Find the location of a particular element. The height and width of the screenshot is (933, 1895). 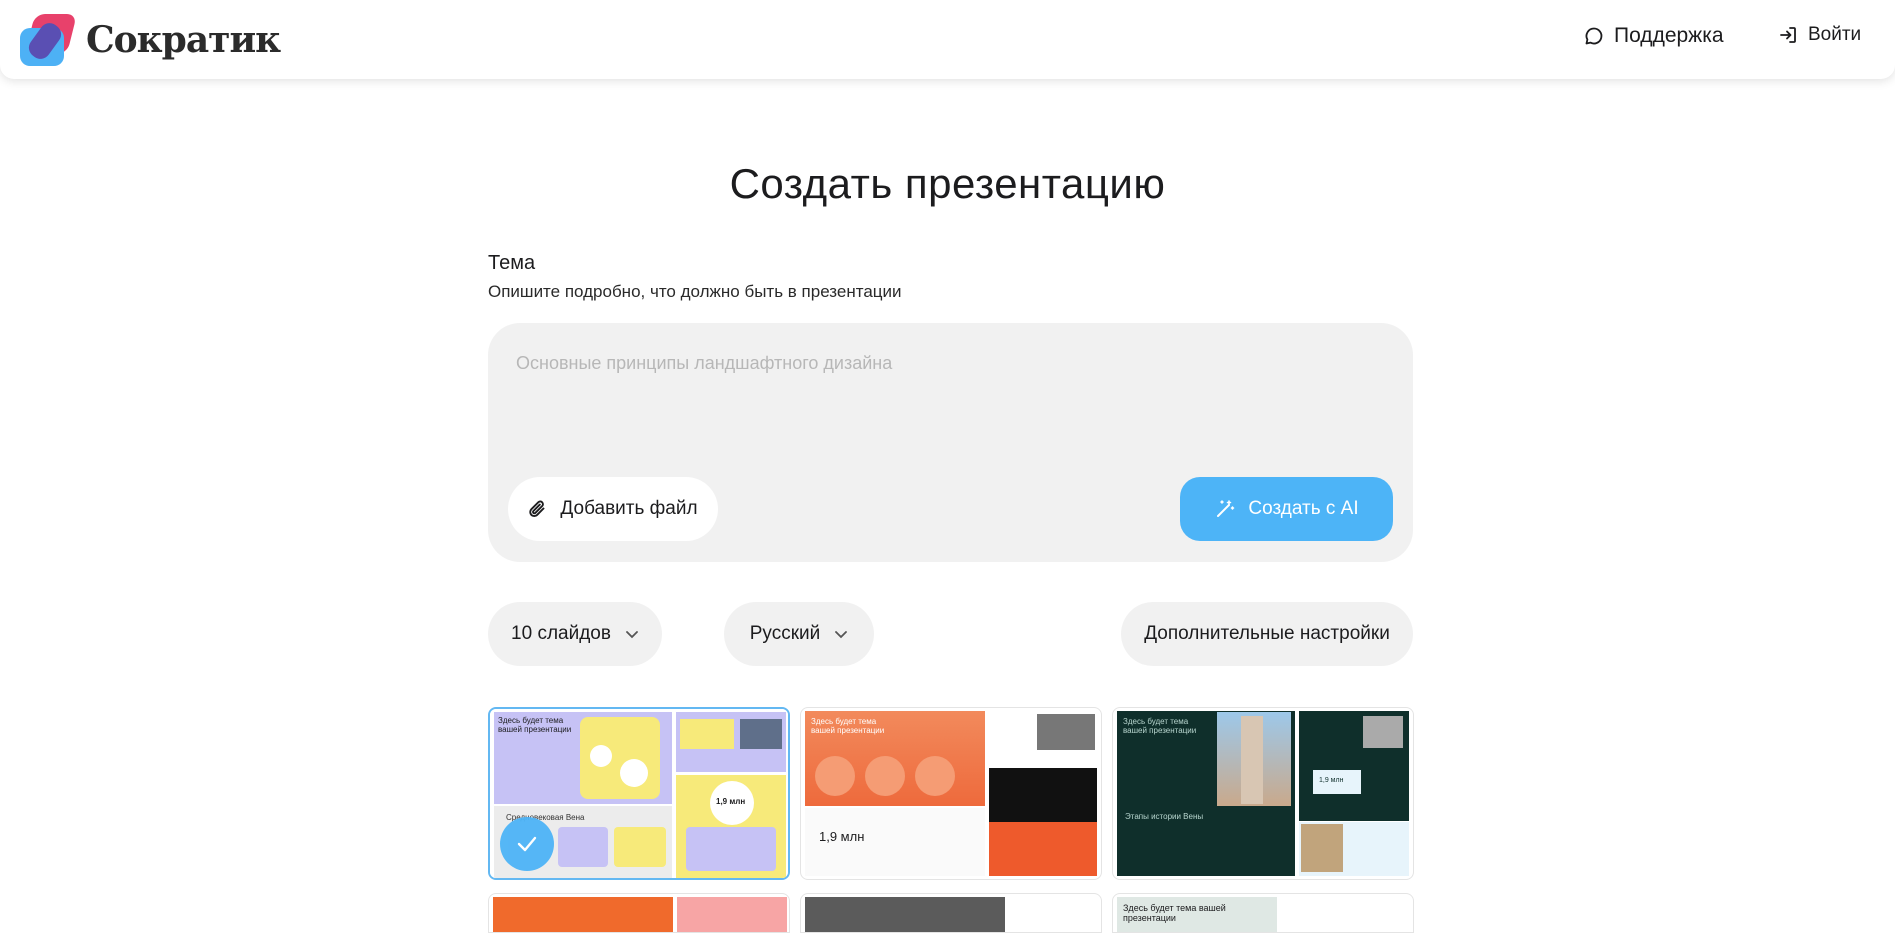

login-label: Войти is located at coordinates (1835, 34).